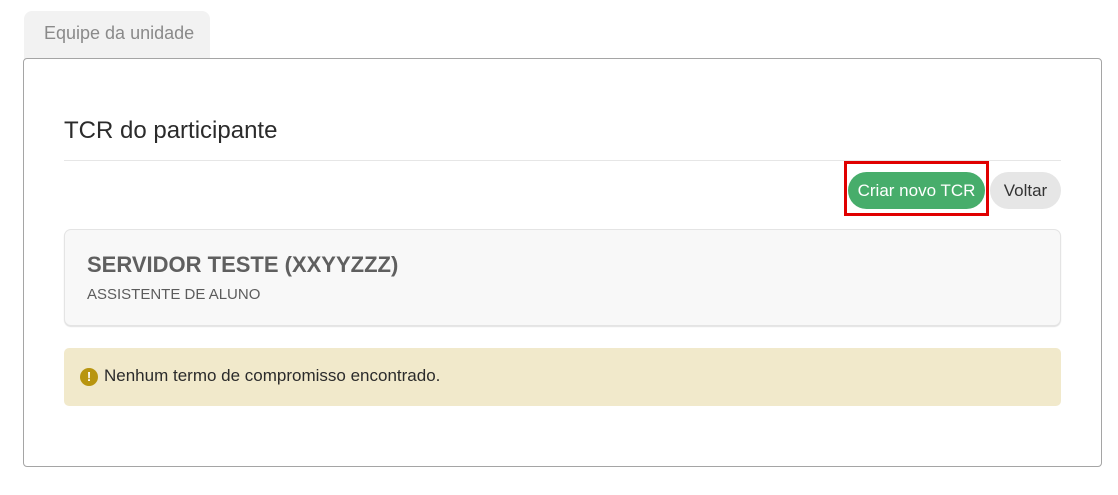 The height and width of the screenshot is (495, 1118). What do you see at coordinates (119, 33) in the screenshot?
I see `tab-label: Equipe da unidade` at bounding box center [119, 33].